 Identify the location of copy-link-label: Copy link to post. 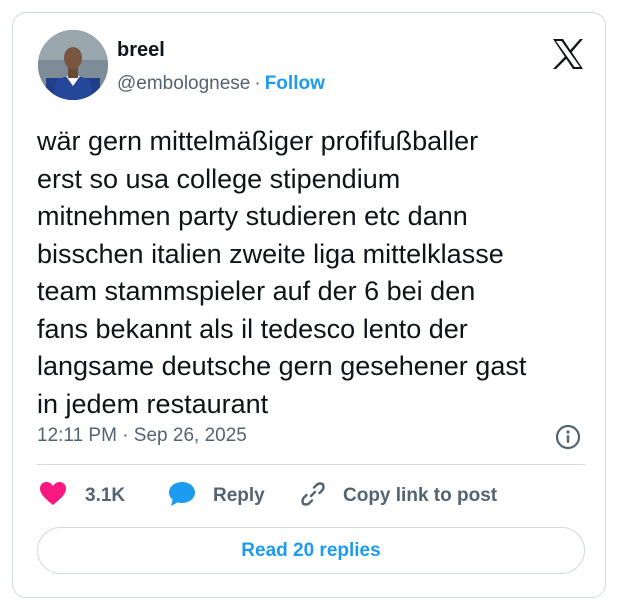
(420, 495).